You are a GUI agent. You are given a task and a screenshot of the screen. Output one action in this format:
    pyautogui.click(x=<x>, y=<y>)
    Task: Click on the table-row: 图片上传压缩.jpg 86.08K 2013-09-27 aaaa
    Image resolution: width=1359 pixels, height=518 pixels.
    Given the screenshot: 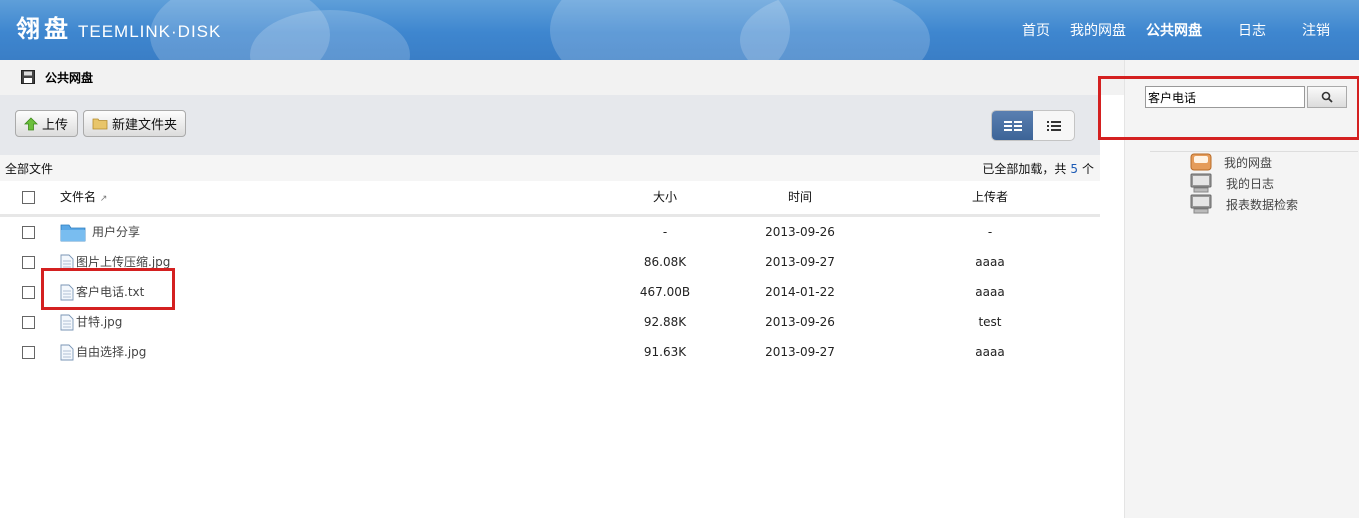 What is the action you would take?
    pyautogui.click(x=550, y=262)
    